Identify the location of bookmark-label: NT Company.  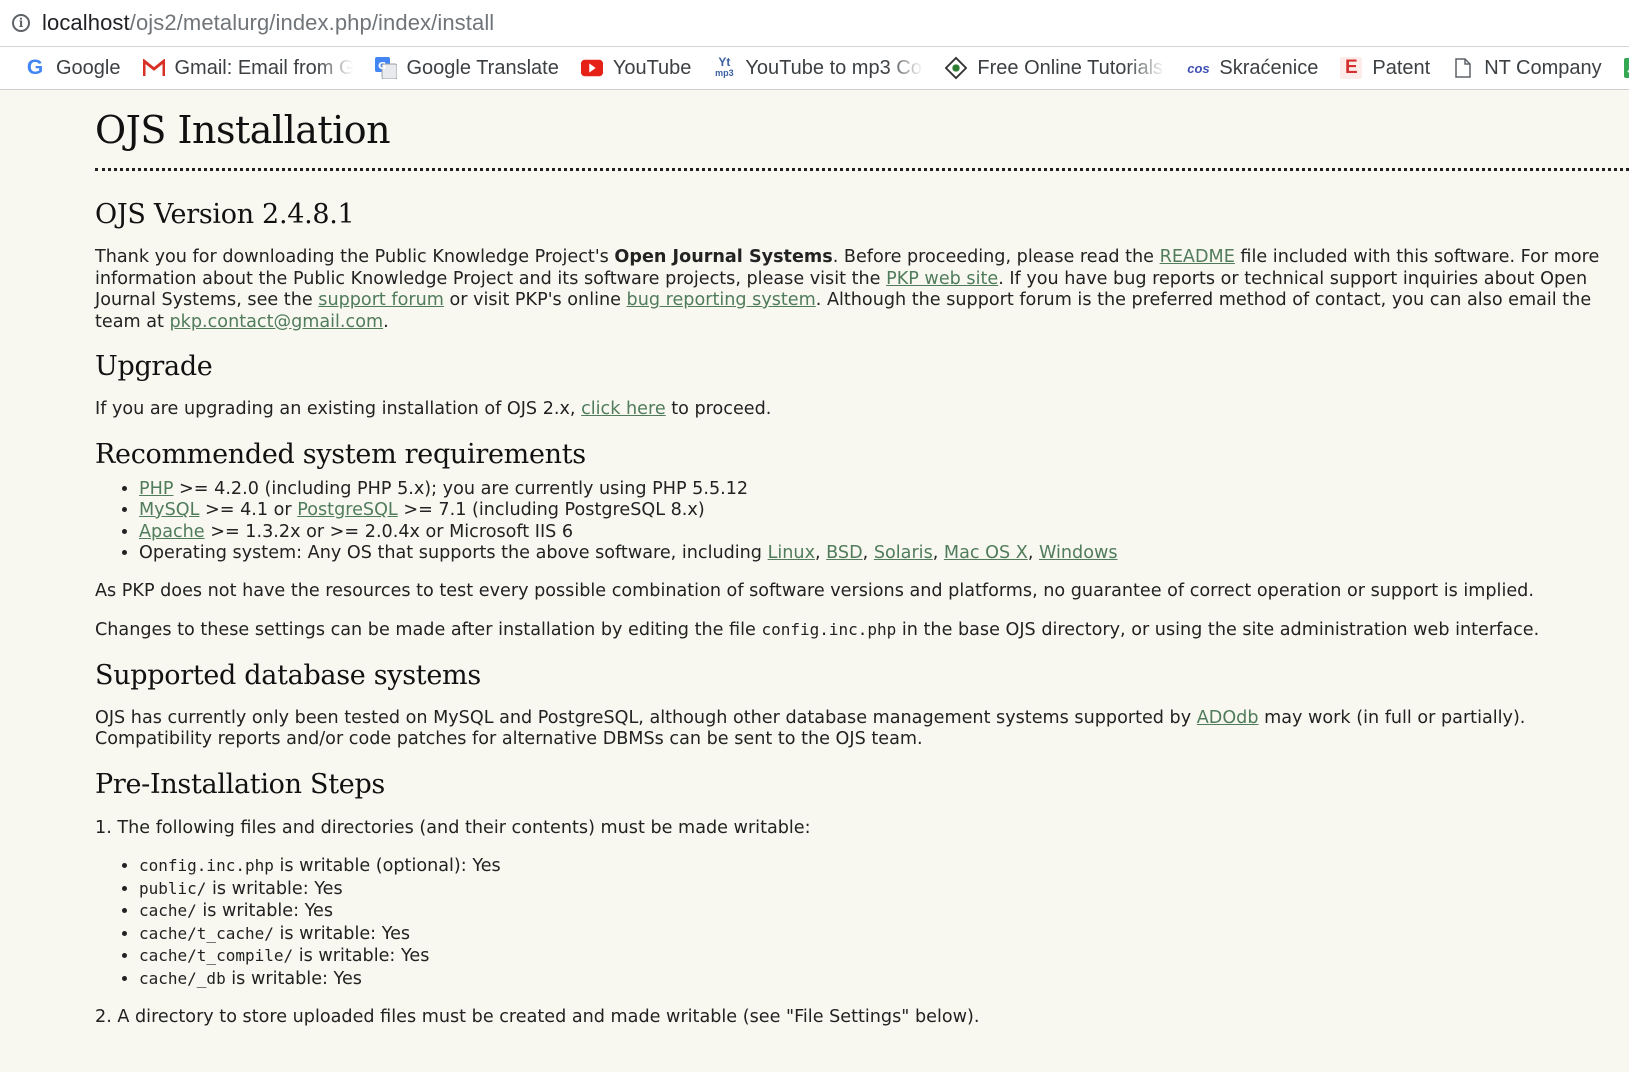
(1543, 67).